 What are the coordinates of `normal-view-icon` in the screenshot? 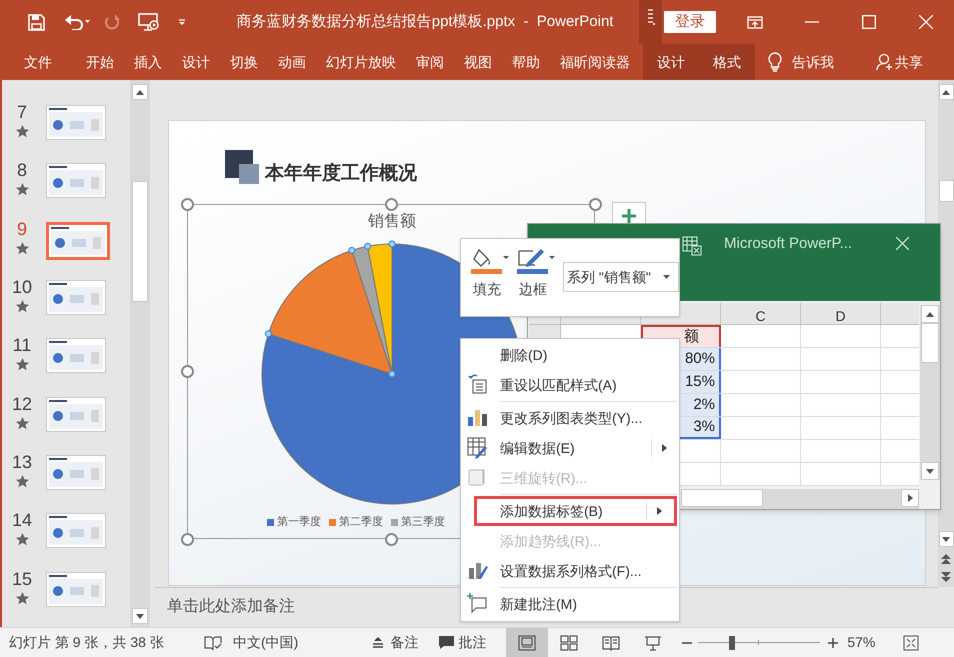 It's located at (527, 642).